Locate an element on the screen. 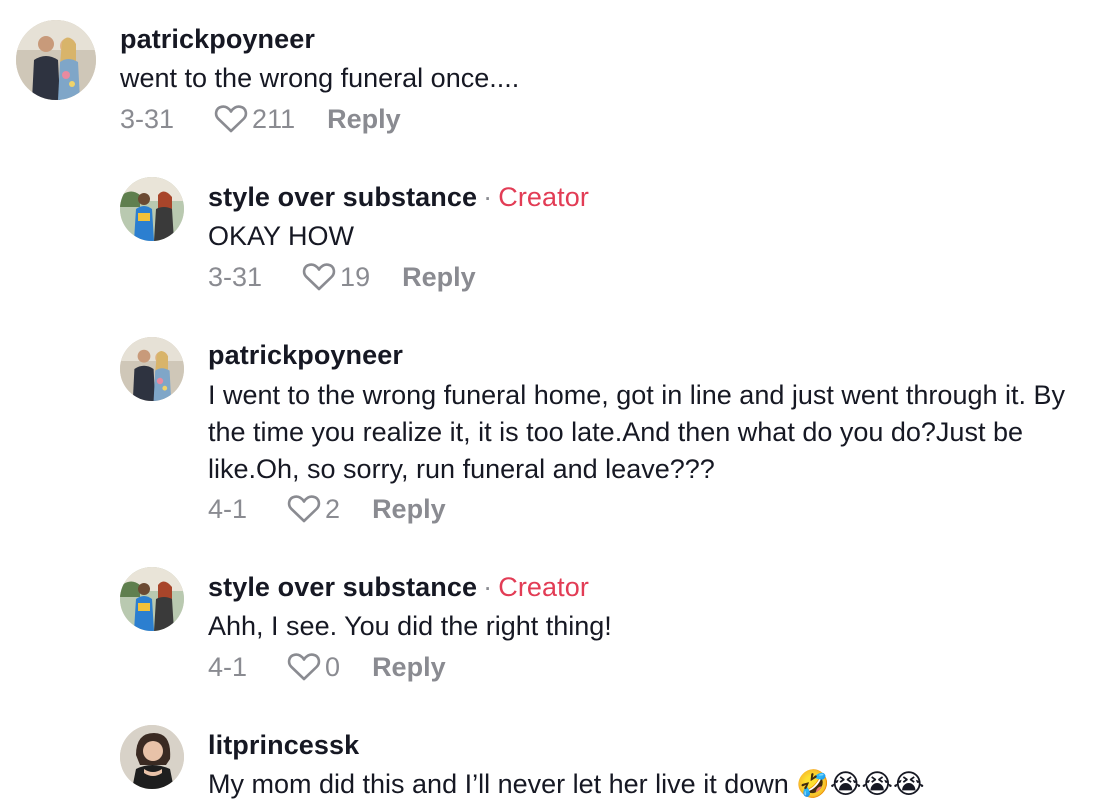 This screenshot has width=1102, height=810. username-text: litprincessk is located at coordinates (283, 745).